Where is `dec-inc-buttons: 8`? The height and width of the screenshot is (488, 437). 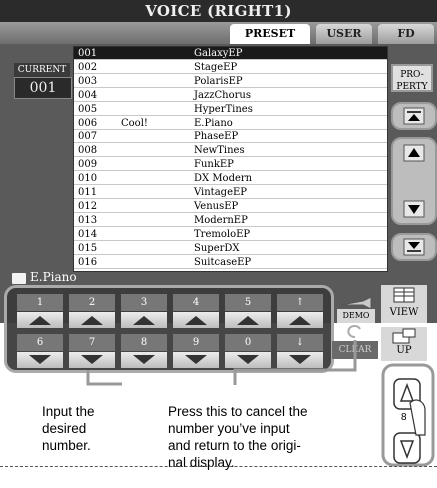 dec-inc-buttons: 8 is located at coordinates (409, 424).